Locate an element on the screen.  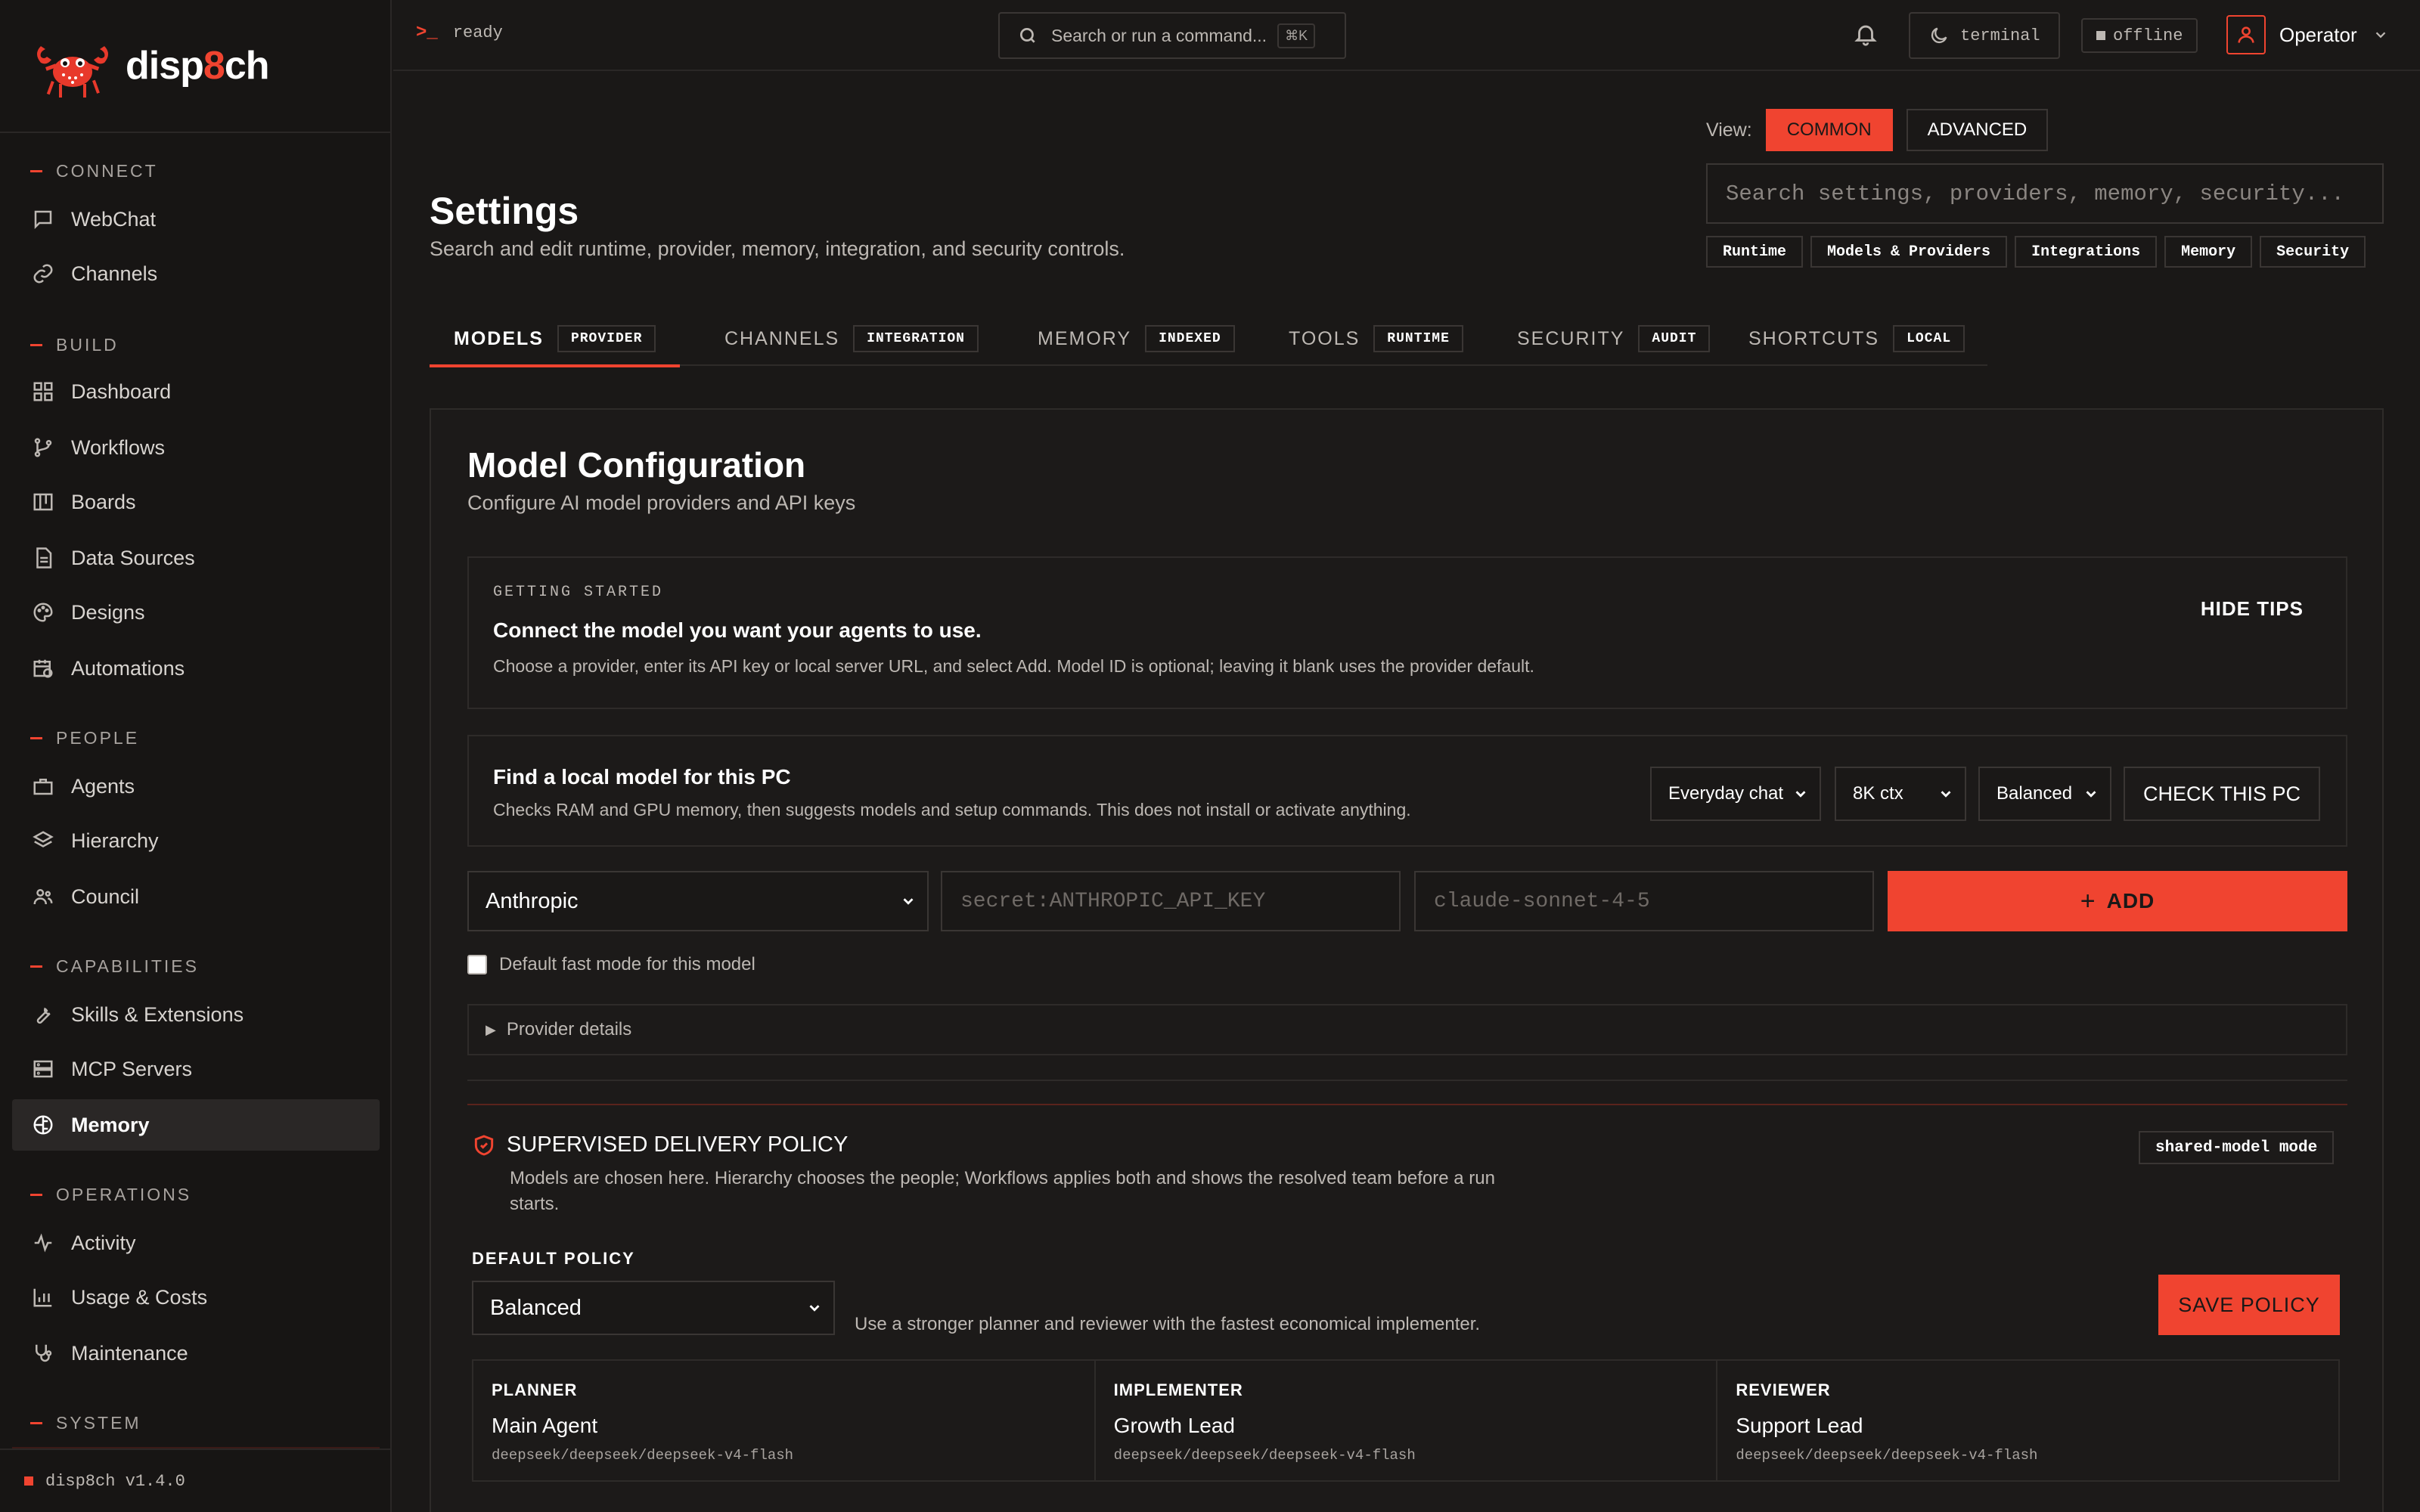
sidebar-item-hierarchy: Hierarchy is located at coordinates (196, 841).